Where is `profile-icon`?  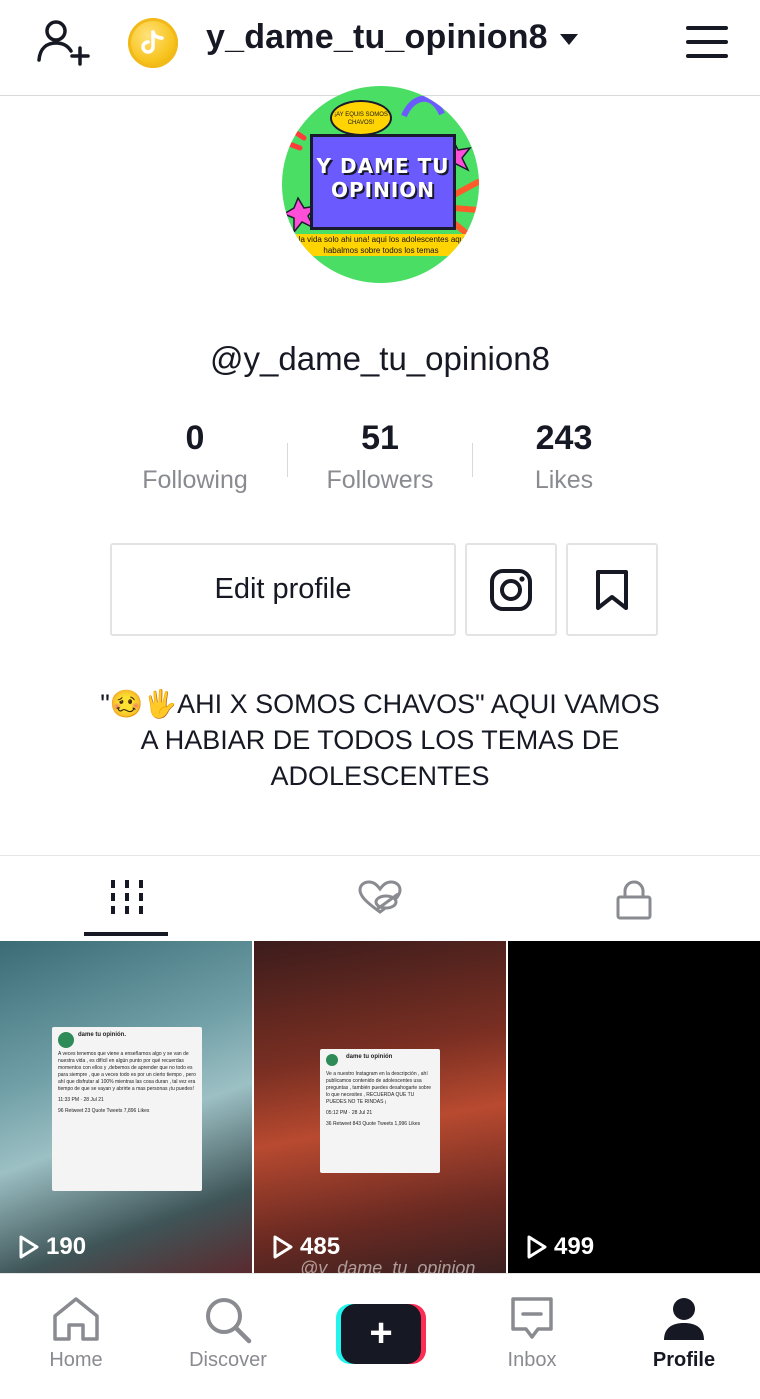 profile-icon is located at coordinates (684, 1319).